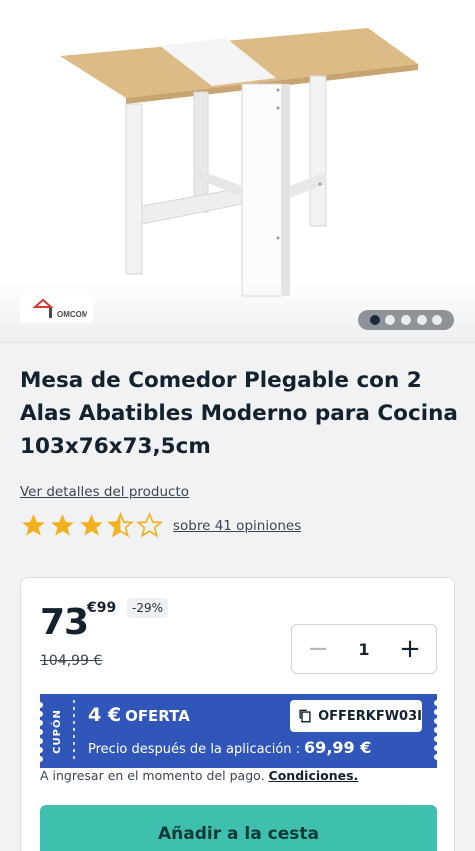  What do you see at coordinates (104, 492) in the screenshot?
I see `product-details-link: Ver detalles del producto` at bounding box center [104, 492].